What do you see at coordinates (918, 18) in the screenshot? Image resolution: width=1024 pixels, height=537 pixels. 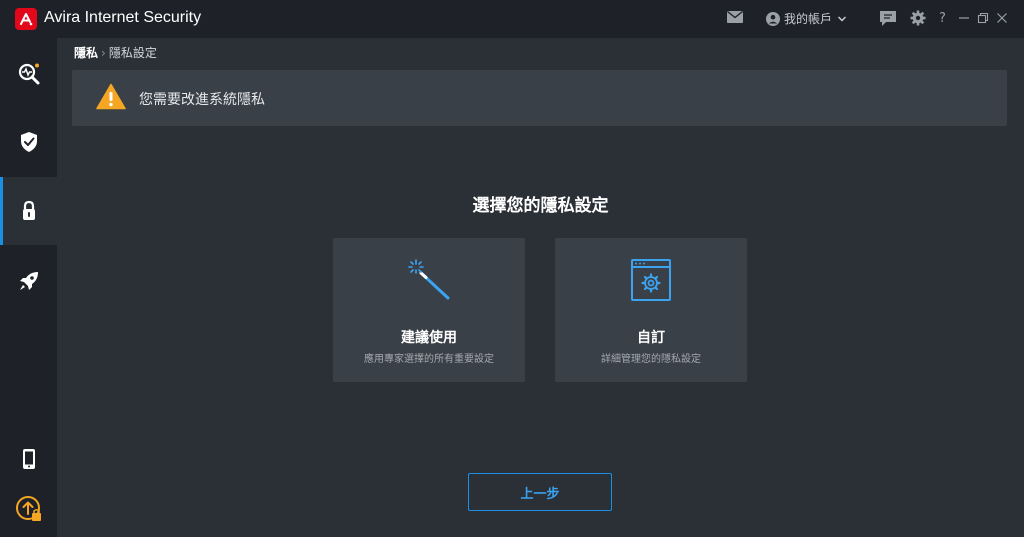 I see `gear-icon` at bounding box center [918, 18].